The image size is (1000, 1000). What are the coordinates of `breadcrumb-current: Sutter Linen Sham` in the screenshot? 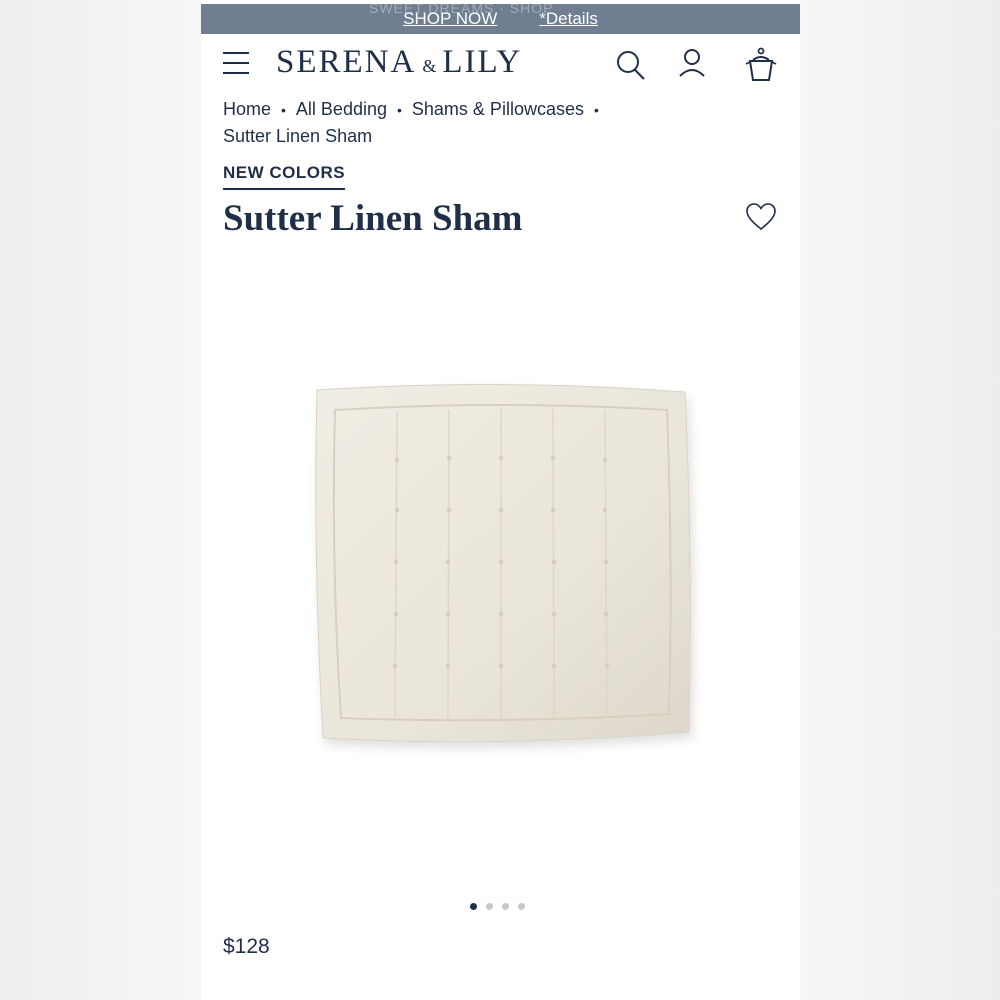 It's located at (298, 136).